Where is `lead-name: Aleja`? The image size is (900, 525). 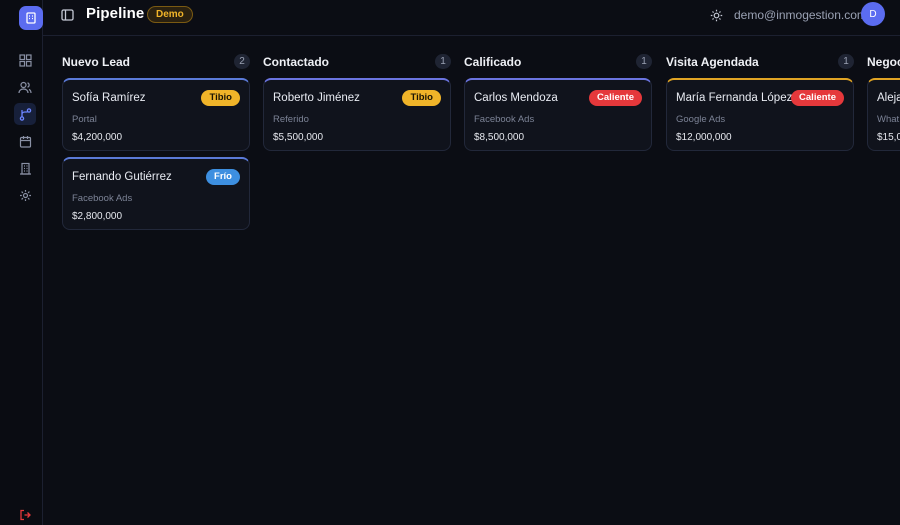
lead-name: Aleja is located at coordinates (888, 98).